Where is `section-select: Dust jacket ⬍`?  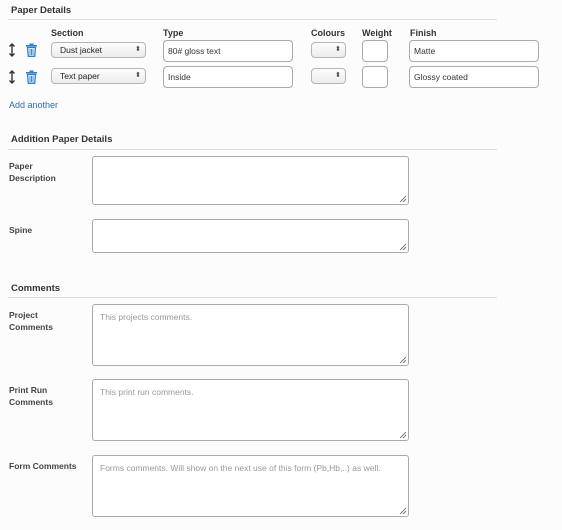
section-select: Dust jacket ⬍ is located at coordinates (98, 50).